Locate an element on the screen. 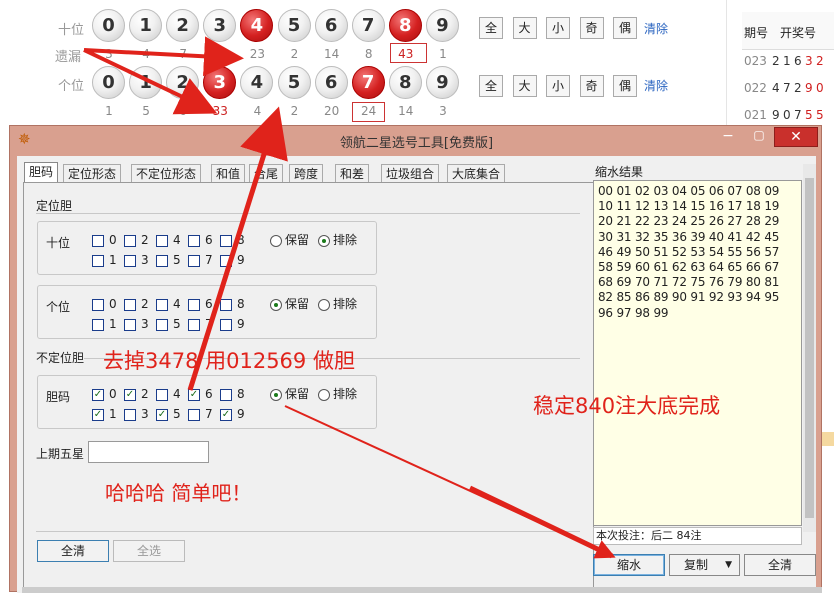 The height and width of the screenshot is (593, 834). arrow-to-units-missing is located at coordinates (150, 81).